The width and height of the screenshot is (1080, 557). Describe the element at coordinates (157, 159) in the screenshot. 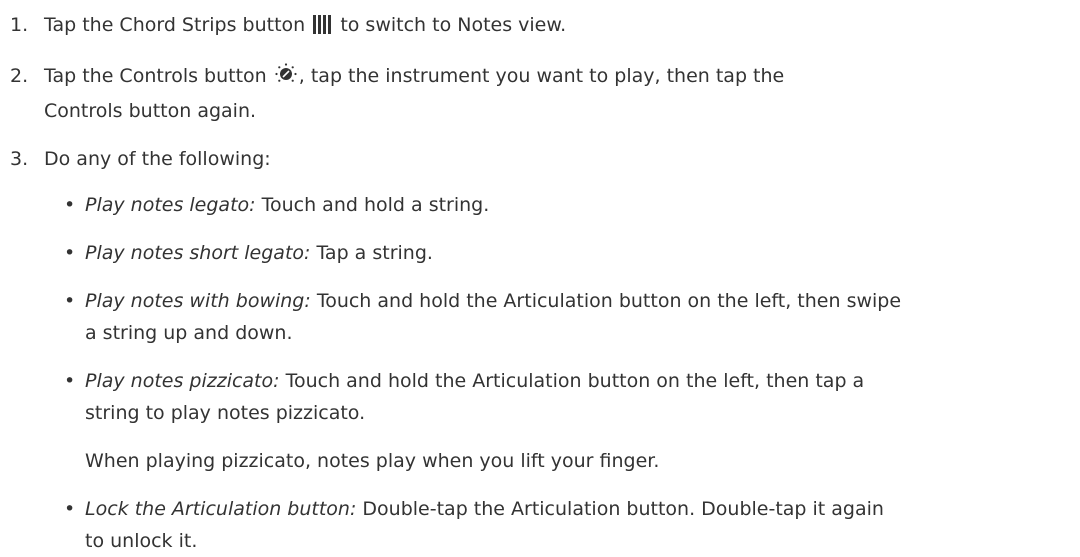

I see `step-3-text: Do any of the following:` at that location.